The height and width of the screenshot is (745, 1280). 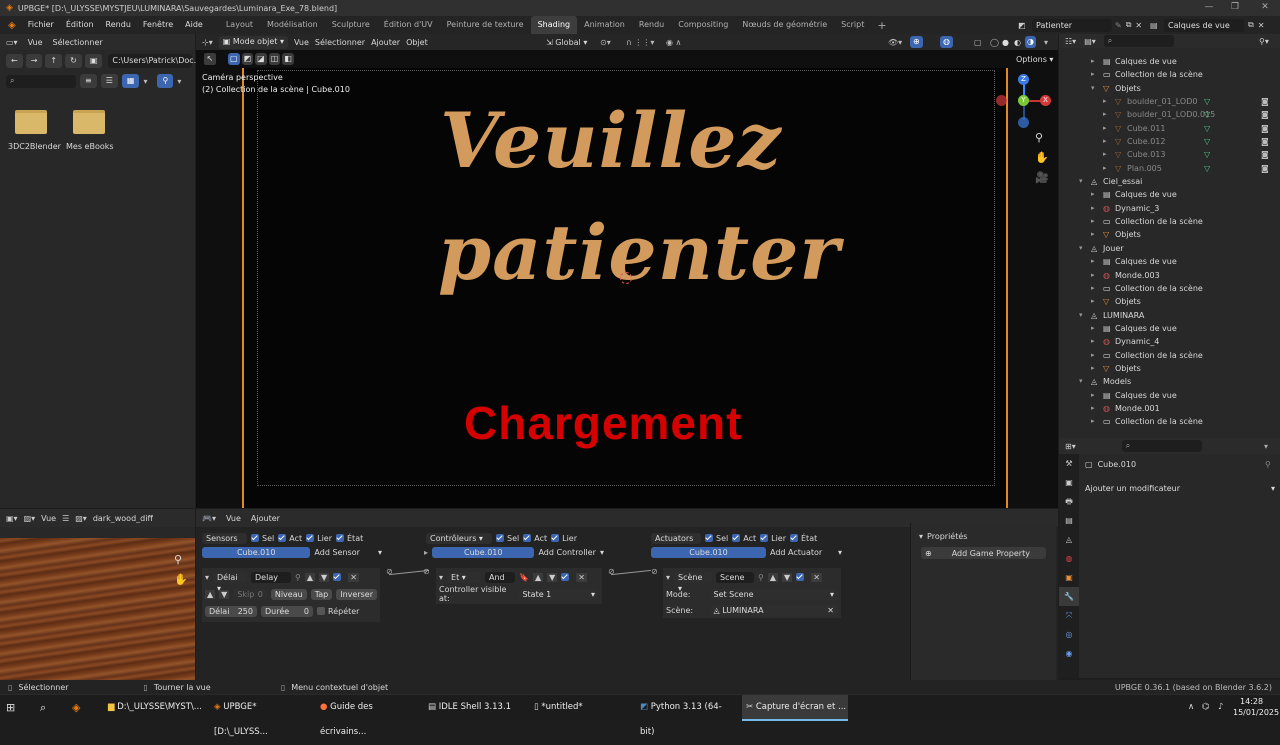 What do you see at coordinates (1070, 41) in the screenshot?
I see `outliner-editor-icon: ☷▾` at bounding box center [1070, 41].